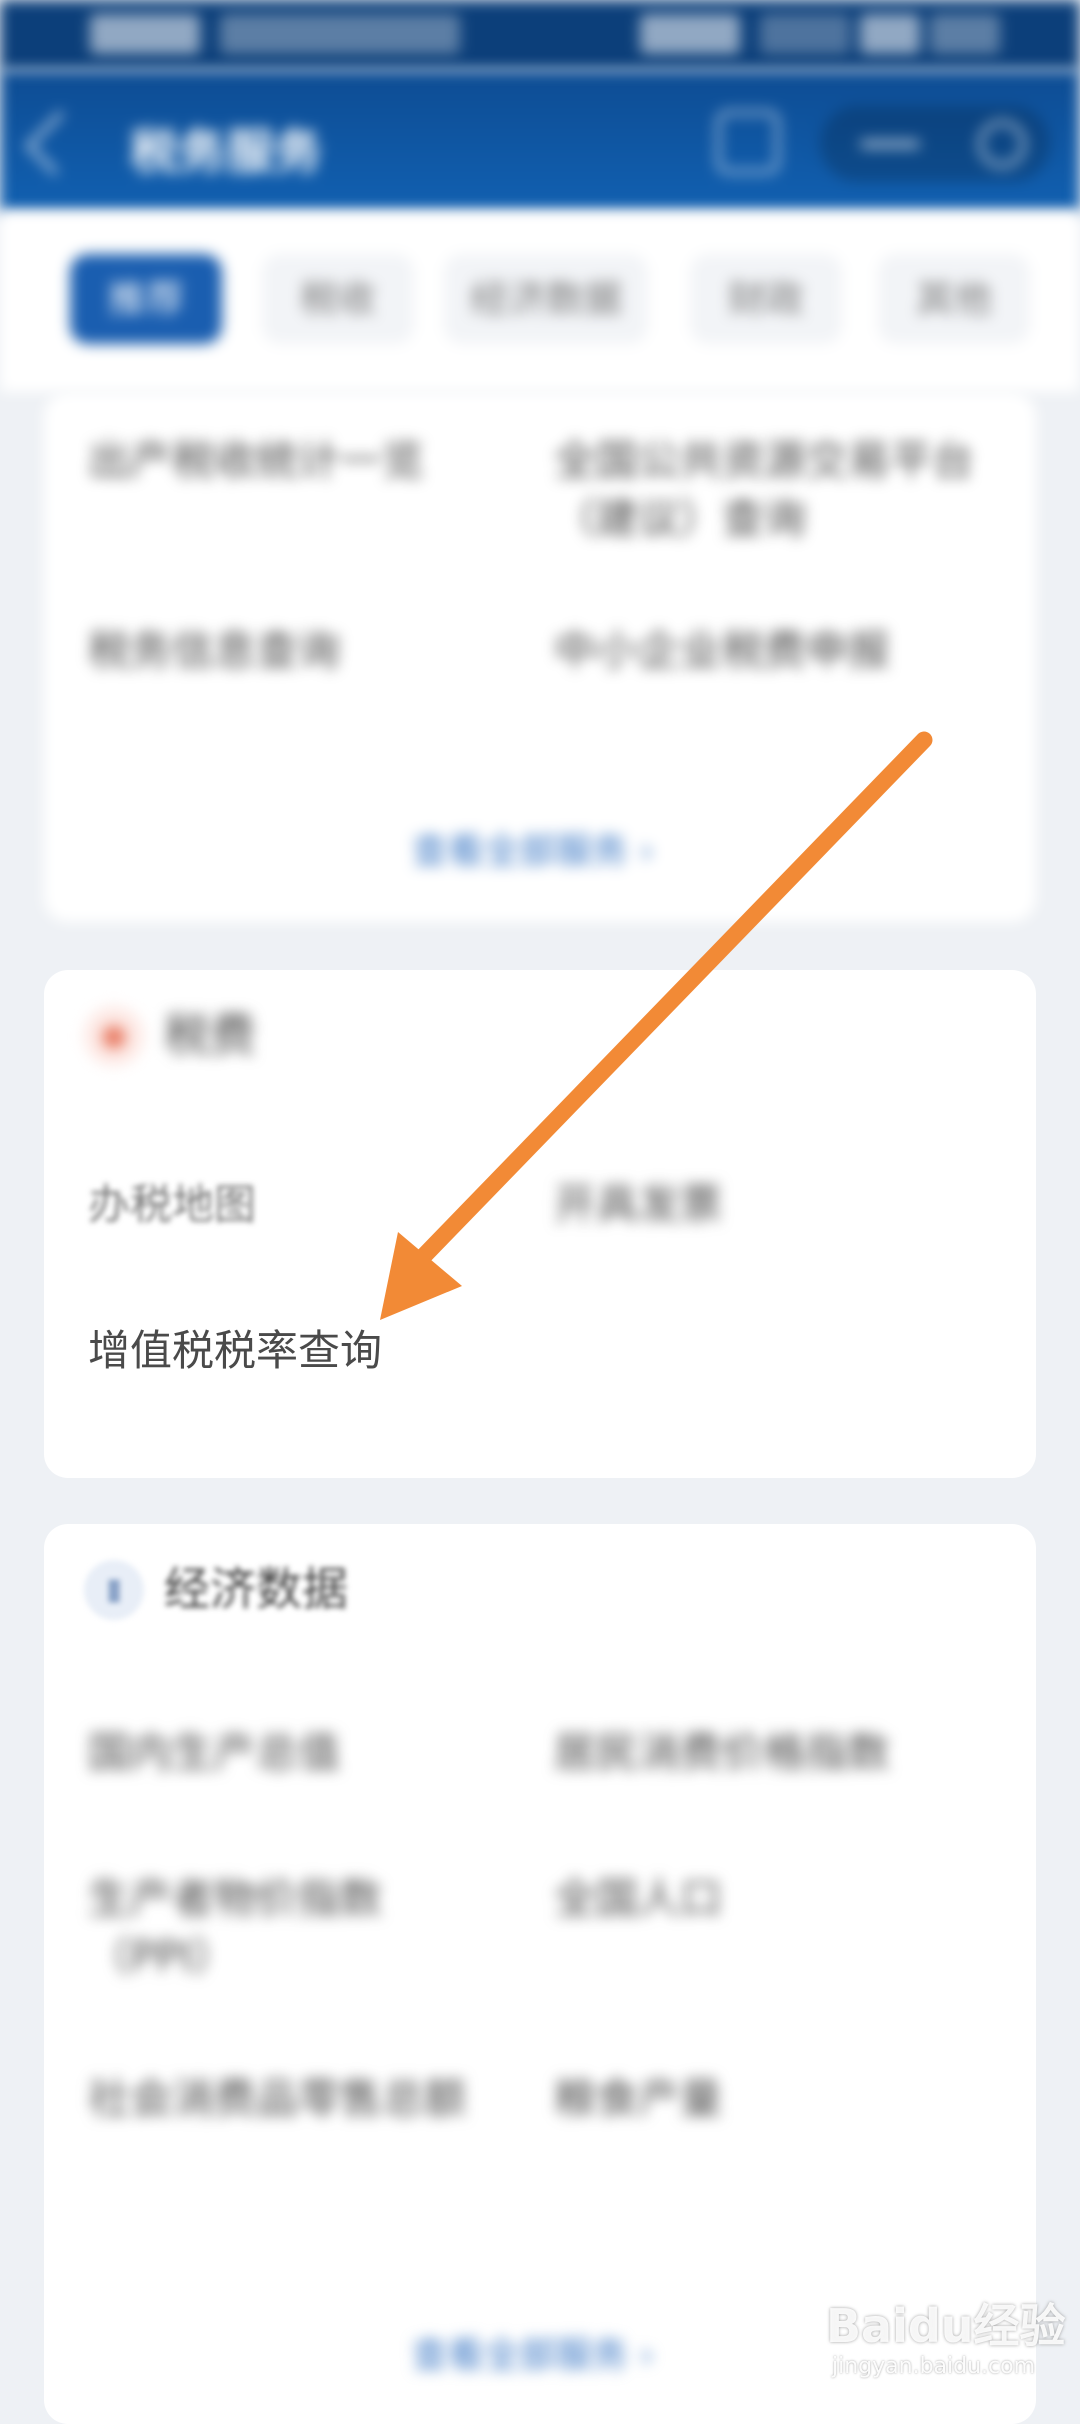  What do you see at coordinates (690, 34) in the screenshot?
I see `signal-icon` at bounding box center [690, 34].